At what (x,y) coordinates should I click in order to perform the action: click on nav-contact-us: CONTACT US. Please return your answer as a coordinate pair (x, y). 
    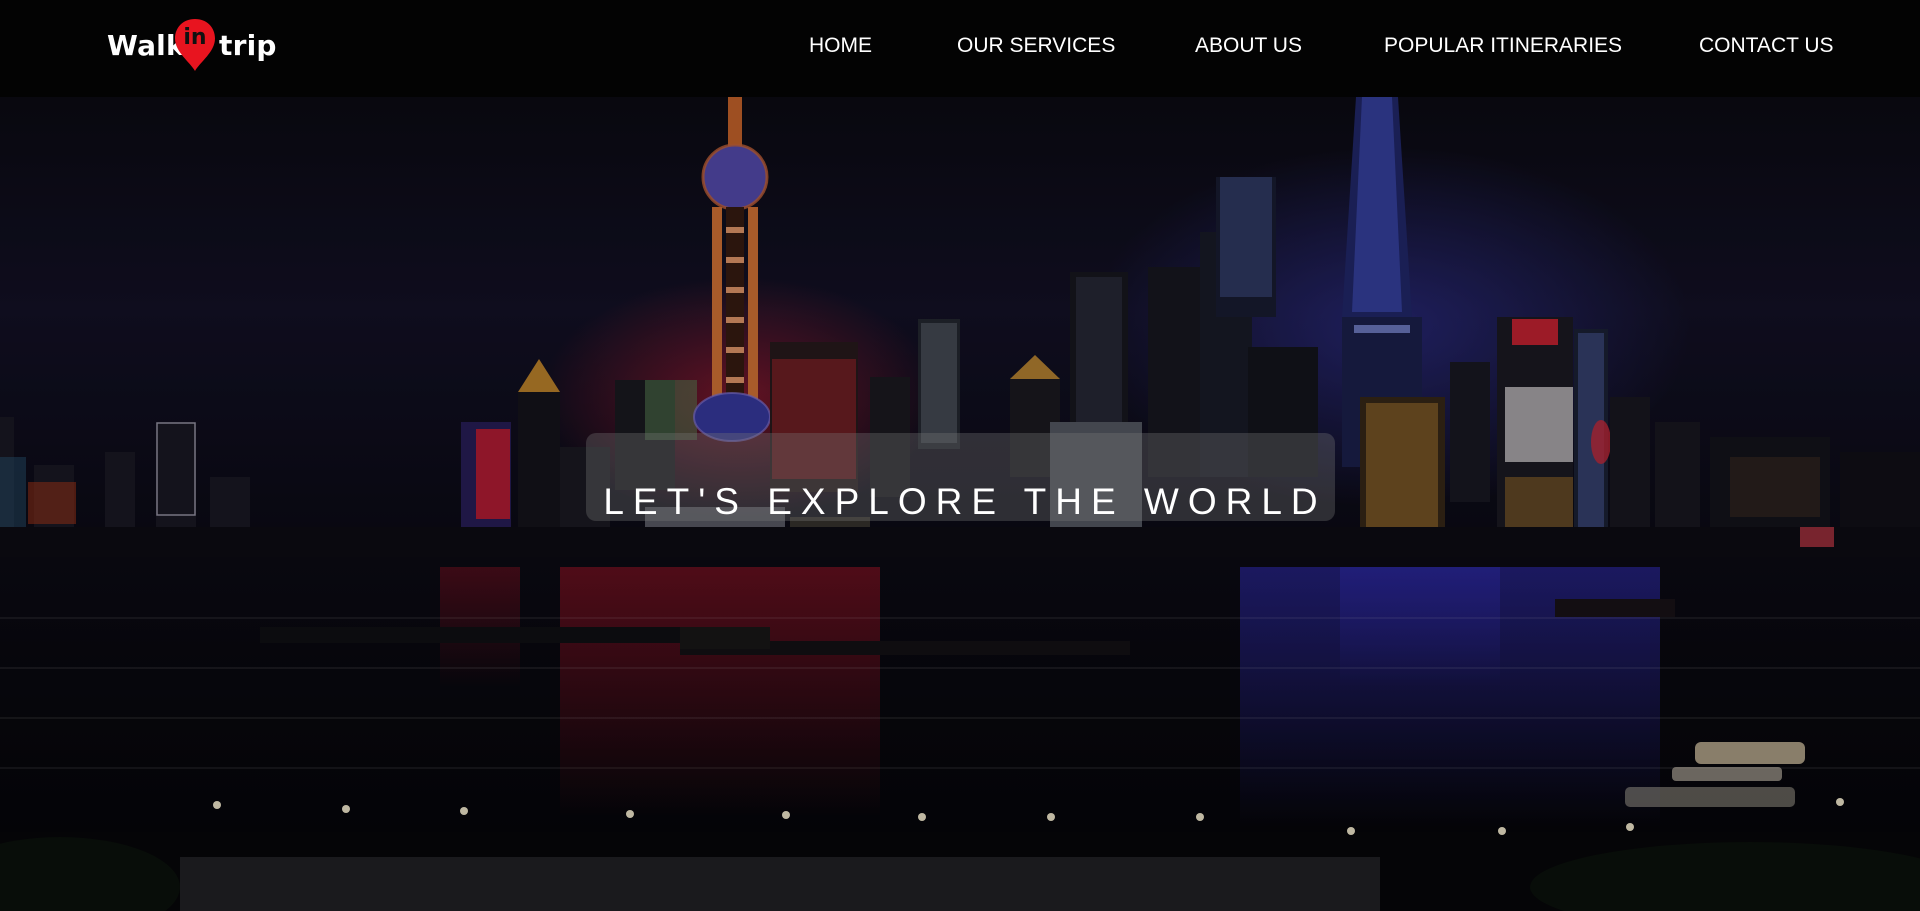
    Looking at the image, I should click on (1766, 45).